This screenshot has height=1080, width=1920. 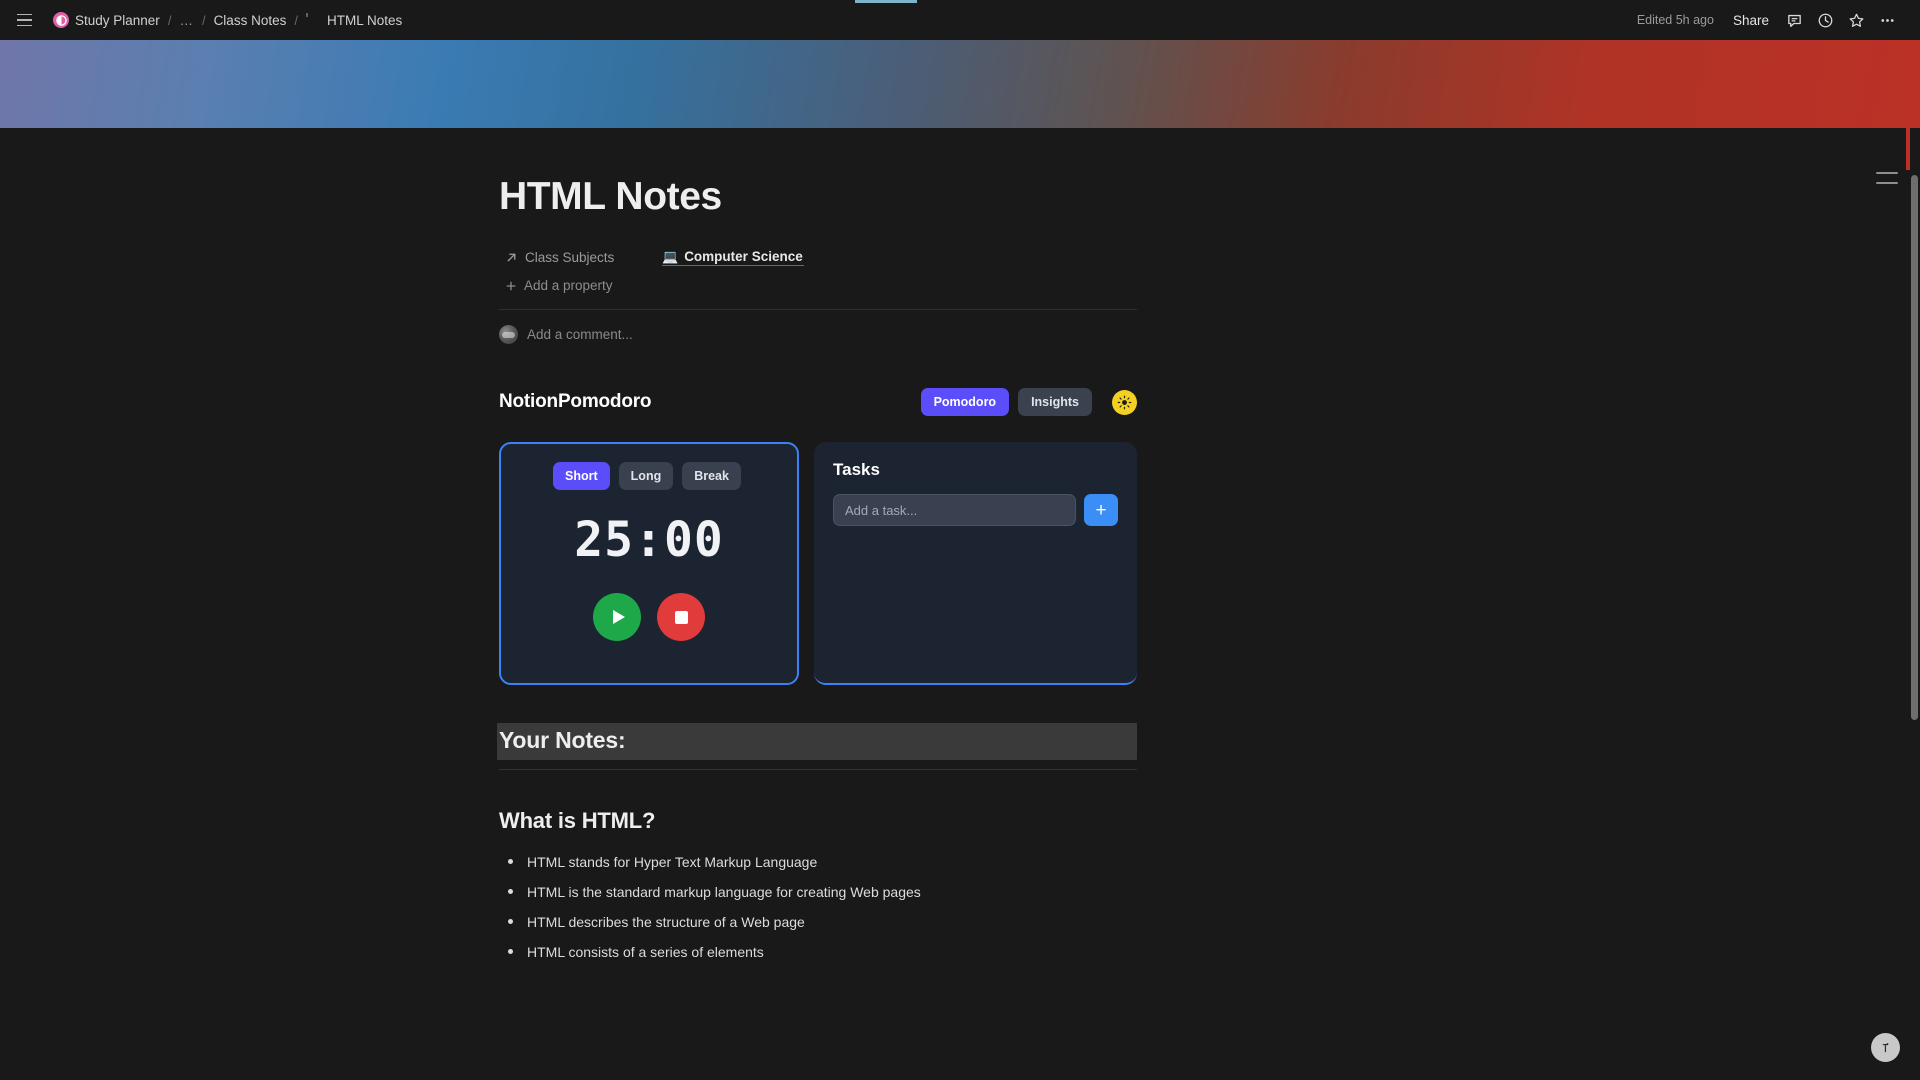 I want to click on mode-tab-long: Long, so click(x=646, y=476).